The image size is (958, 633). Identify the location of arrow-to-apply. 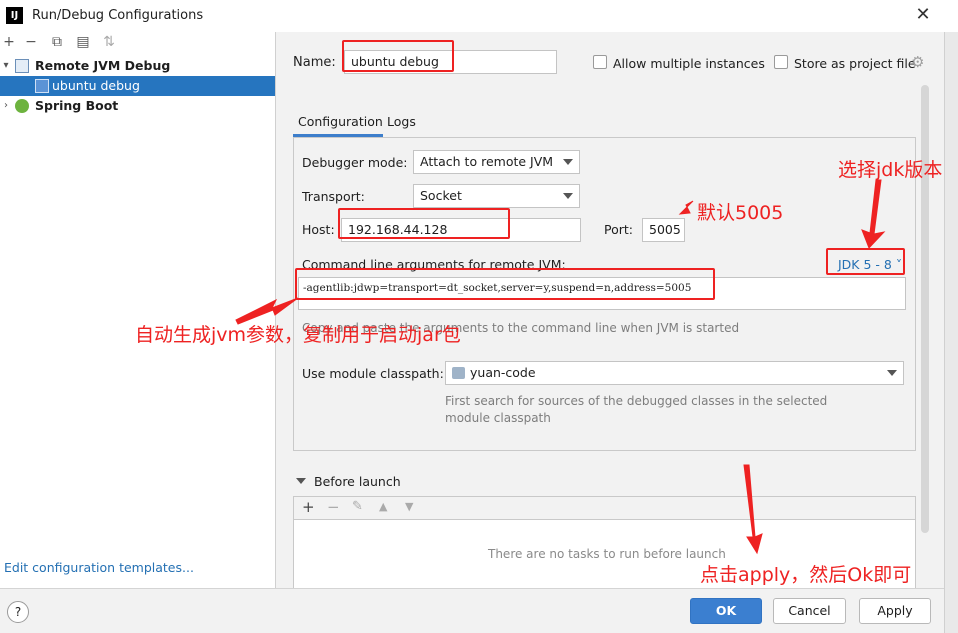
(753, 509).